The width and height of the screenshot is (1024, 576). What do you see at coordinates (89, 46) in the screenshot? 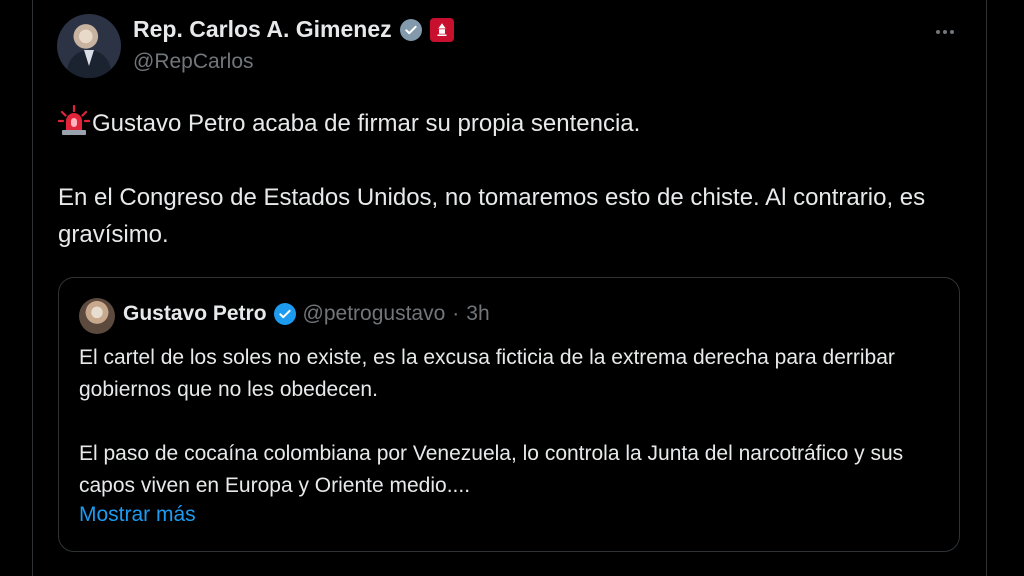
I see `author-avatar` at bounding box center [89, 46].